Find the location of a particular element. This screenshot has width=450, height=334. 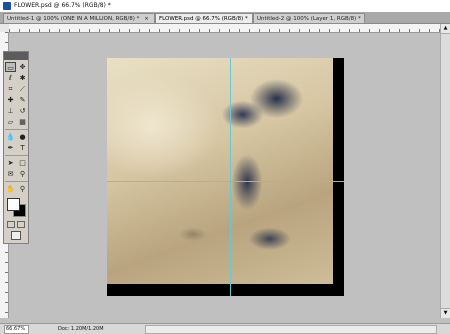

pen-tool-icon: ✒ is located at coordinates (10, 148).